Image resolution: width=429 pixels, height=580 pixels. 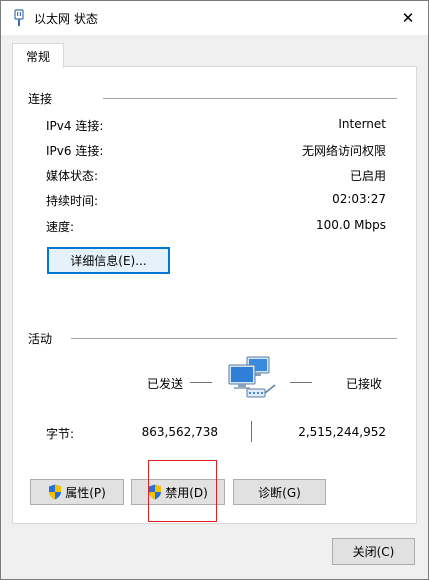 What do you see at coordinates (75, 151) in the screenshot?
I see `ipv6-label: IPv6 连接:` at bounding box center [75, 151].